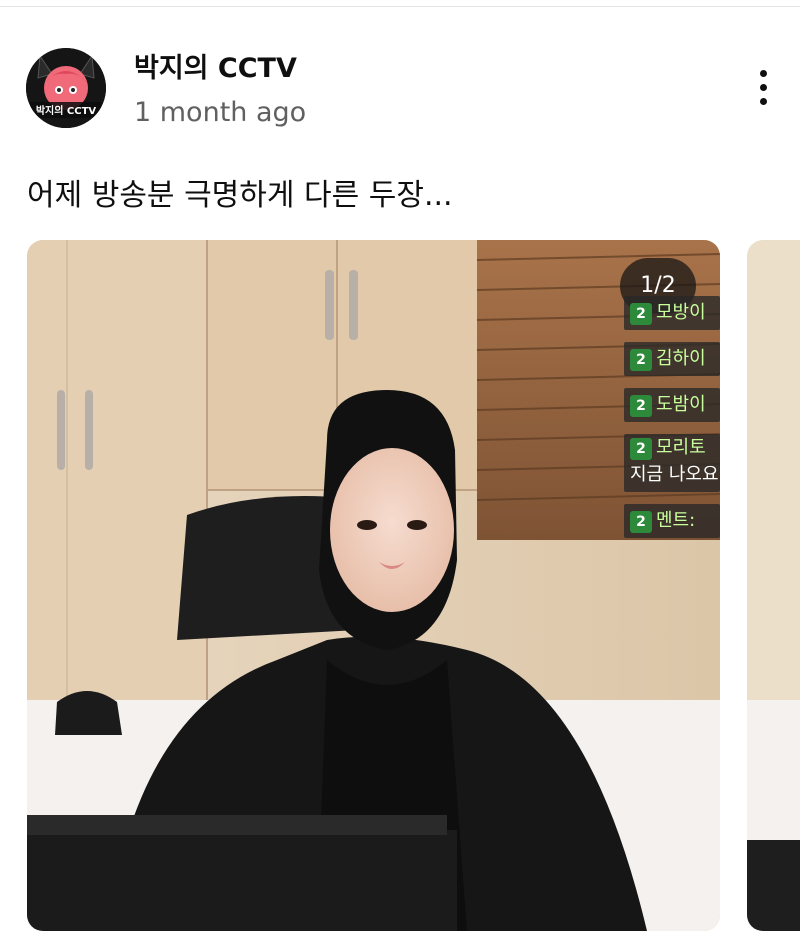 This screenshot has width=800, height=931. What do you see at coordinates (66, 110) in the screenshot?
I see `avatar-text: 박지의 CCTV` at bounding box center [66, 110].